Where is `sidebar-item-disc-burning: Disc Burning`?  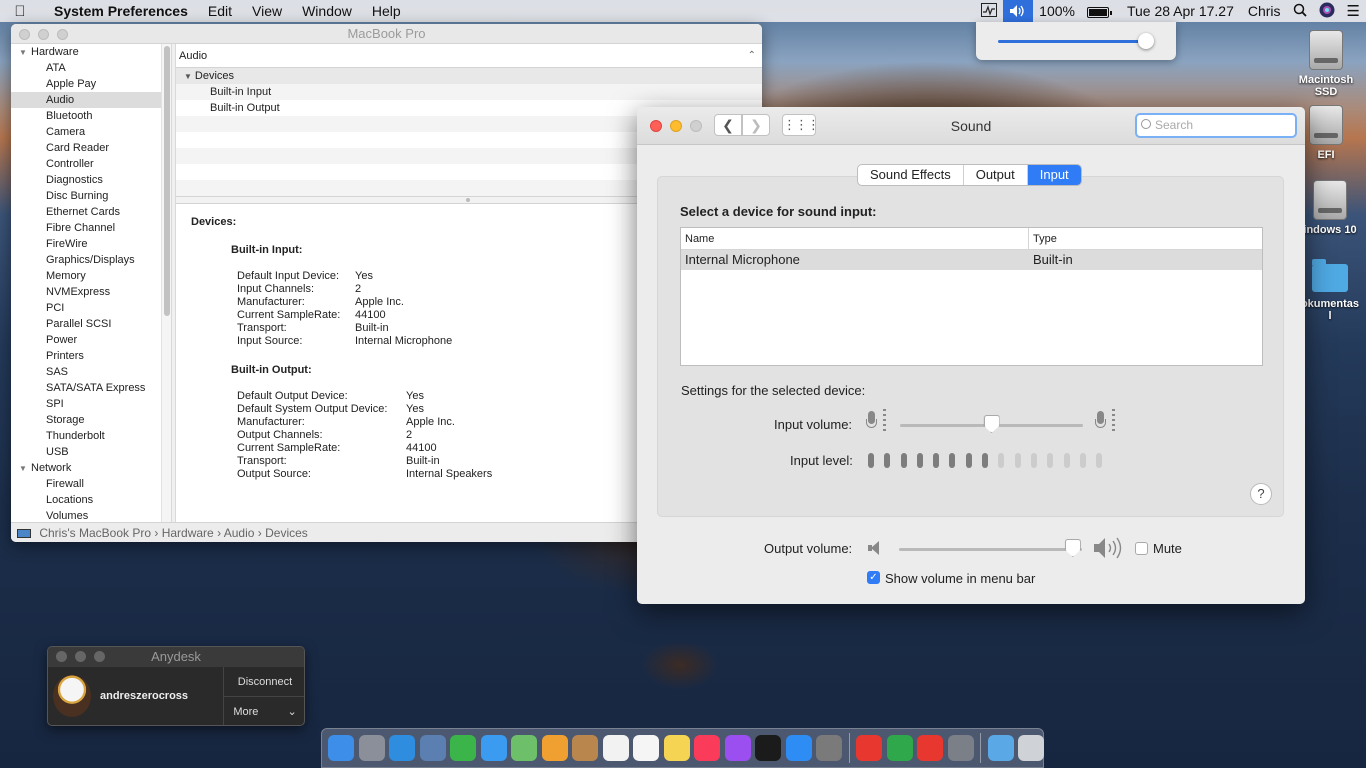 sidebar-item-disc-burning: Disc Burning is located at coordinates (91, 196).